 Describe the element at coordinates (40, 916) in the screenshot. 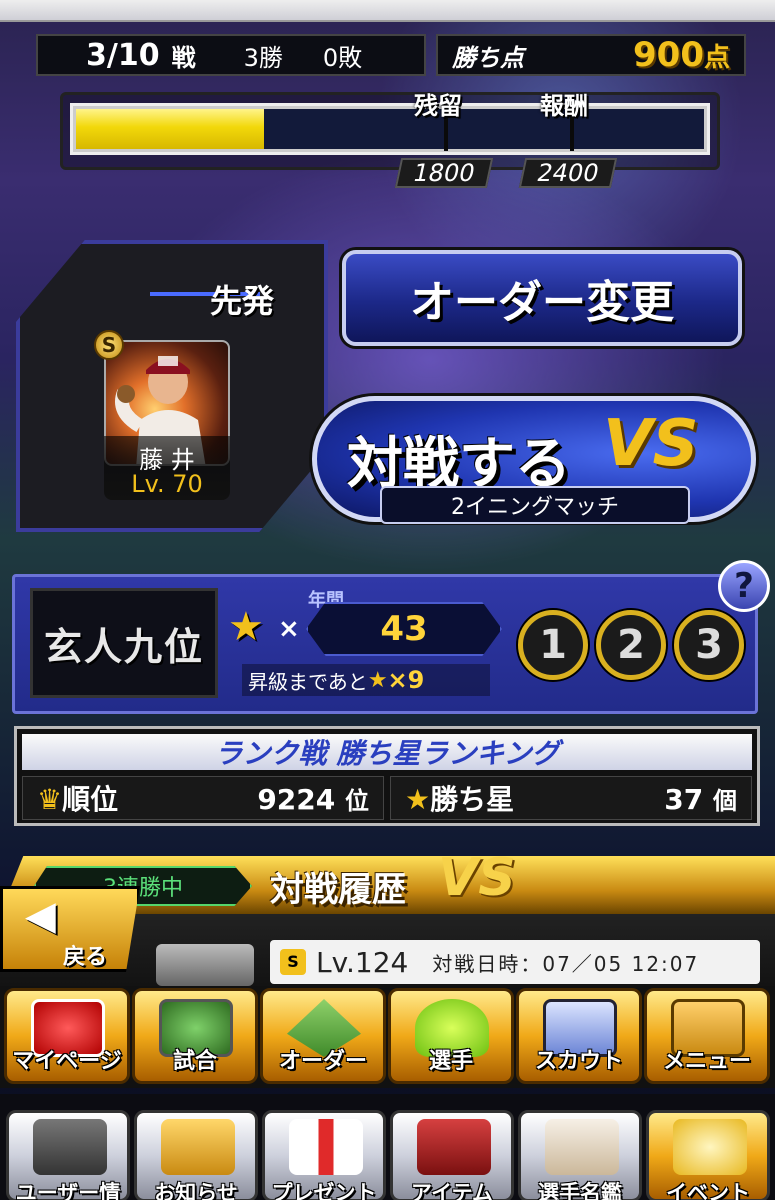

I see `back-arrow-icon: ◀` at that location.